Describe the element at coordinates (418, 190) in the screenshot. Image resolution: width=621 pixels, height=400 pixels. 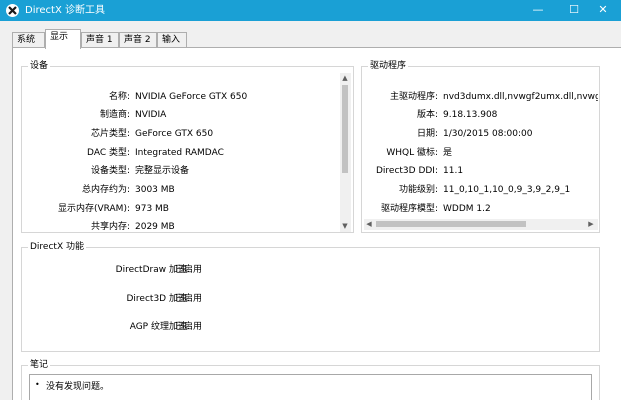
I see `feature-level-label: 功能级别:` at that location.